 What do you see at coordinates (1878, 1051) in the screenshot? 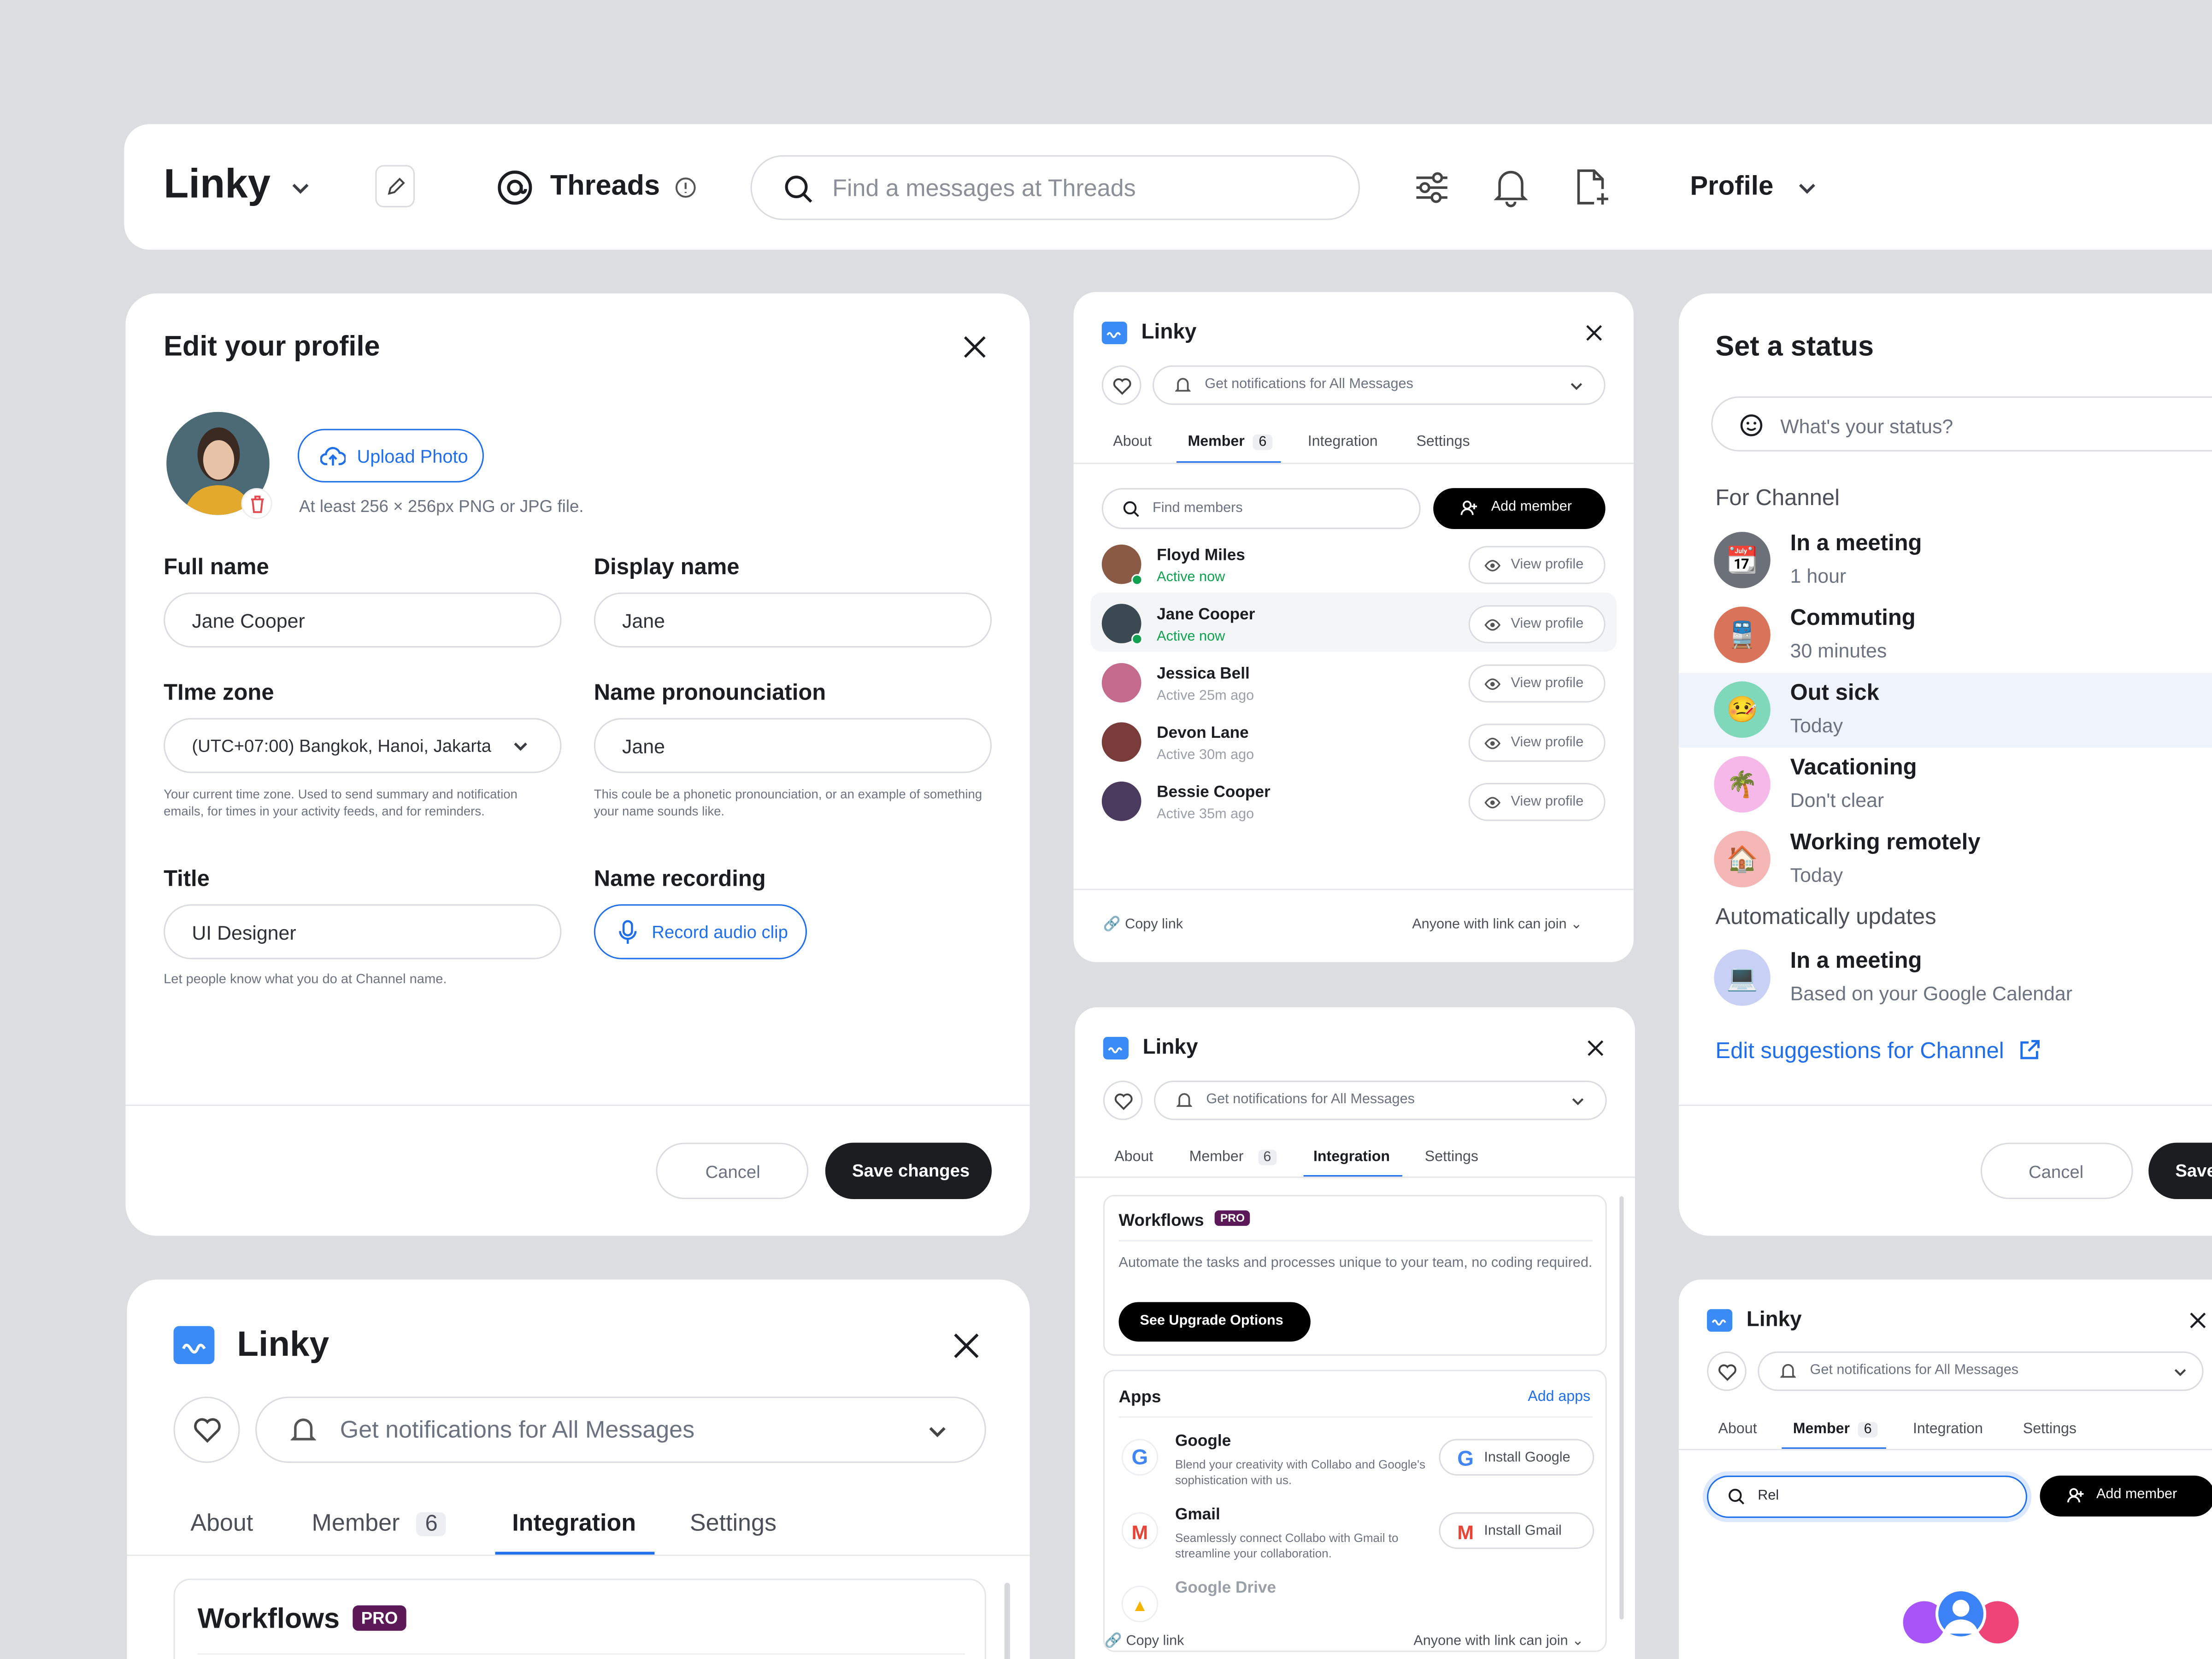
I see `edit-suggestions-link: Edit suggestions for Channel` at bounding box center [1878, 1051].